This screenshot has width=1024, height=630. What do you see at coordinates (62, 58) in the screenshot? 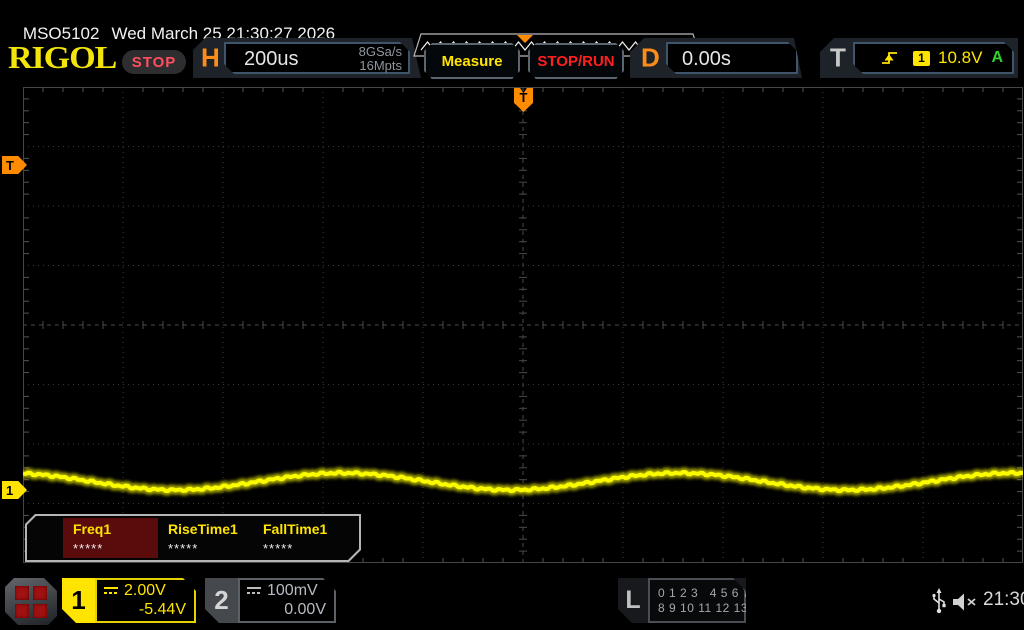
I see `rigol-logo: RIGOL` at bounding box center [62, 58].